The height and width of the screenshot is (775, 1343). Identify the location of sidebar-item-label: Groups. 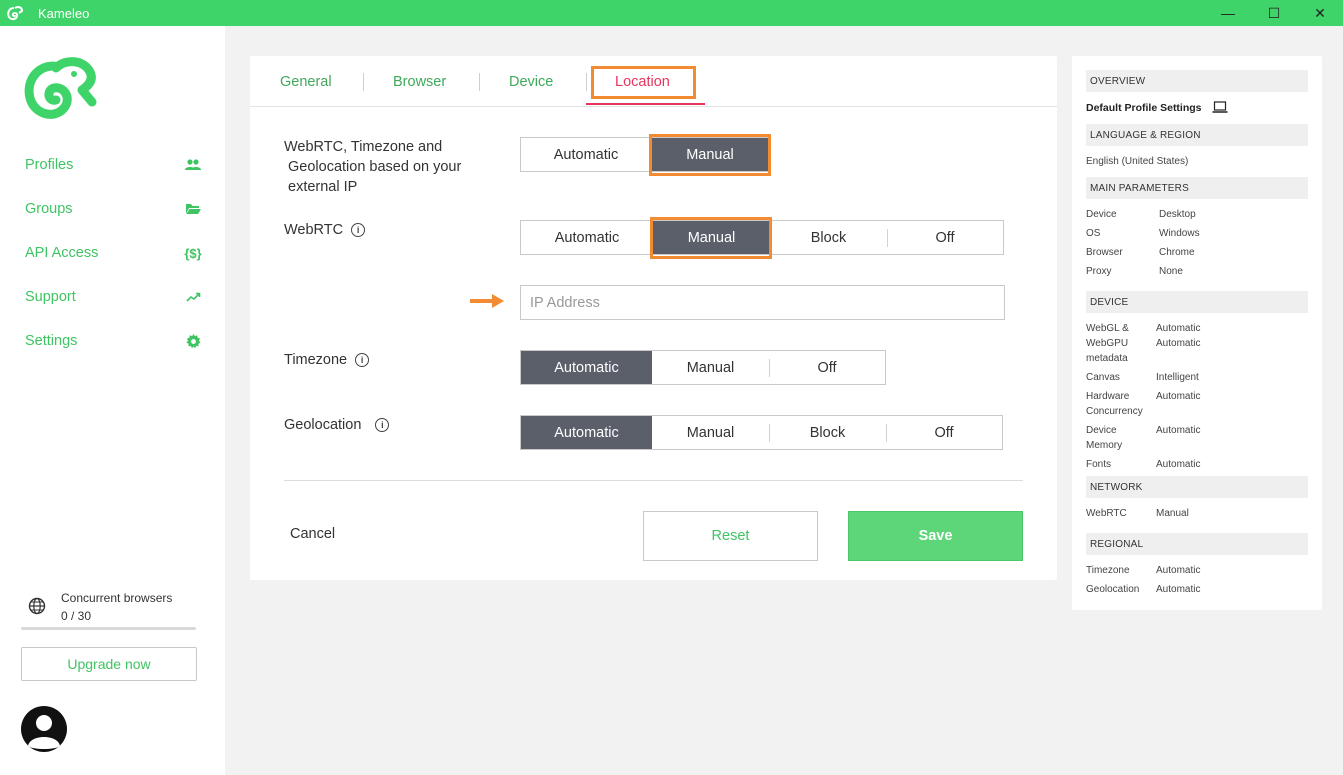
(49, 209).